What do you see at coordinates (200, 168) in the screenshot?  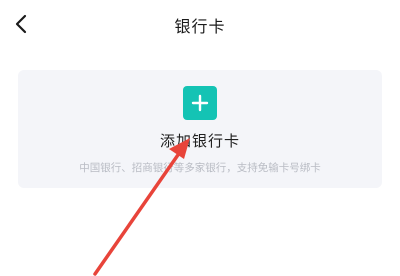 I see `supported-banks-description: 中国银行、招商银行等多家银行，支持免输卡号绑卡` at bounding box center [200, 168].